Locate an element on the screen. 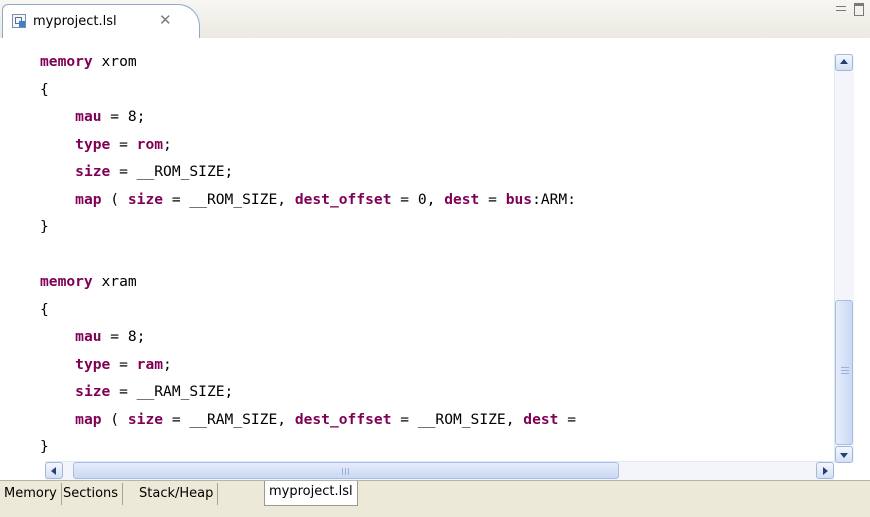 Image resolution: width=870 pixels, height=517 pixels. chevron-up-icon is located at coordinates (844, 61).